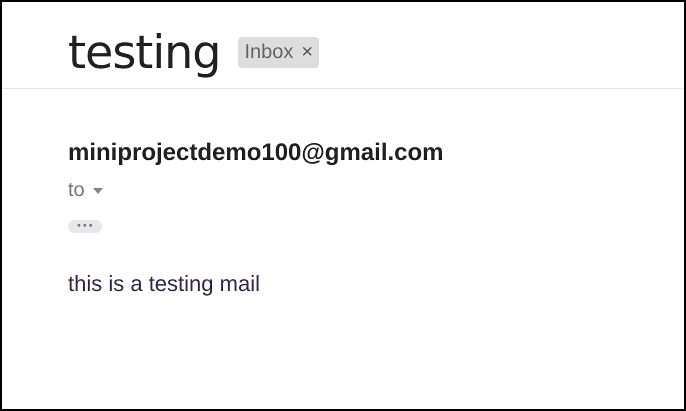  Describe the element at coordinates (164, 284) in the screenshot. I see `message-body: this is a testing mail` at that location.